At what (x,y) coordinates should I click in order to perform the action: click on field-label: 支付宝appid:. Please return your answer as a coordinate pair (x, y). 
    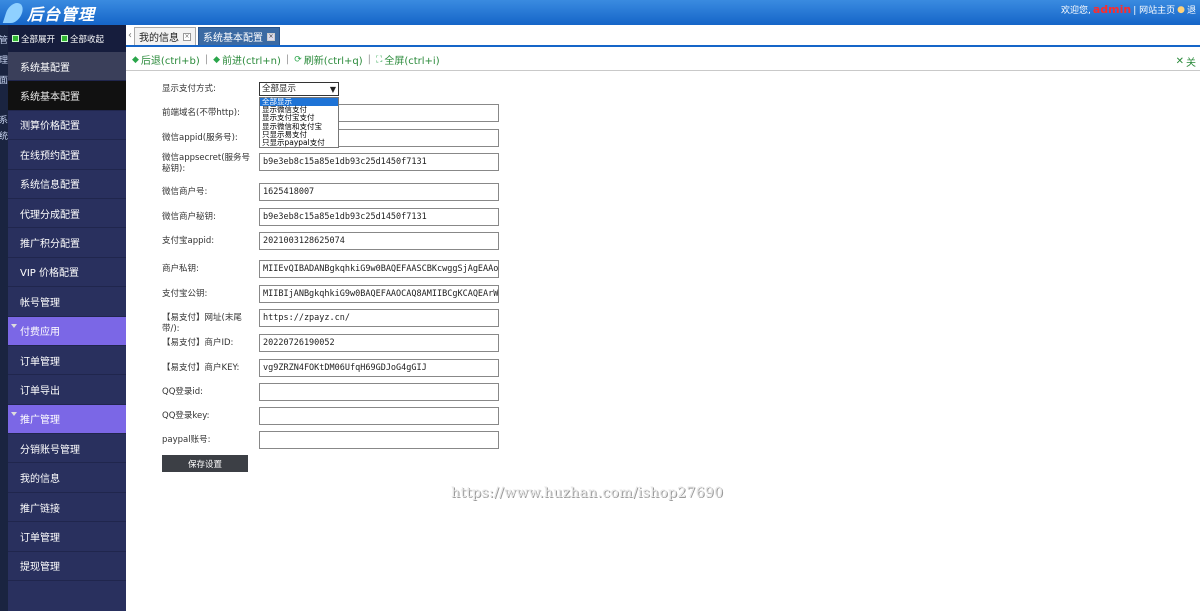
    Looking at the image, I should click on (188, 241).